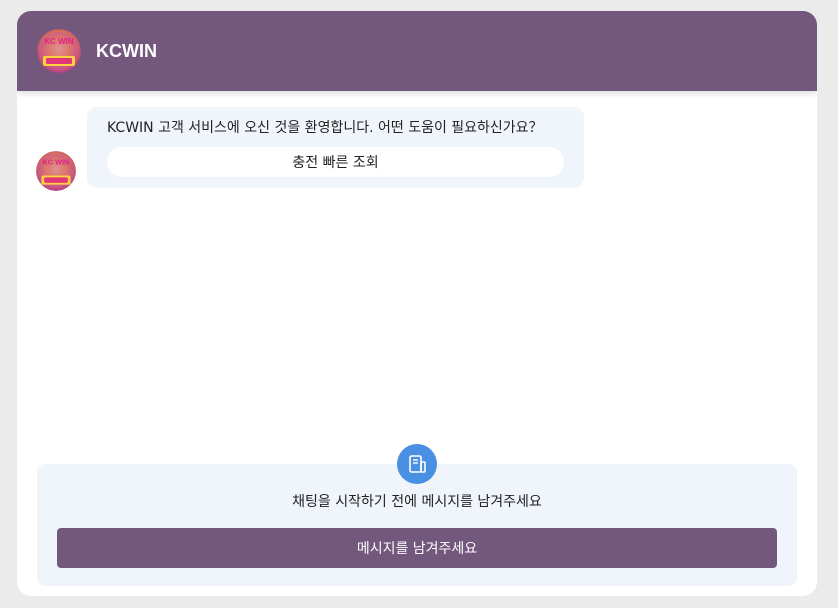 The image size is (838, 608). Describe the element at coordinates (126, 50) in the screenshot. I see `brand-title: KCWIN` at that location.